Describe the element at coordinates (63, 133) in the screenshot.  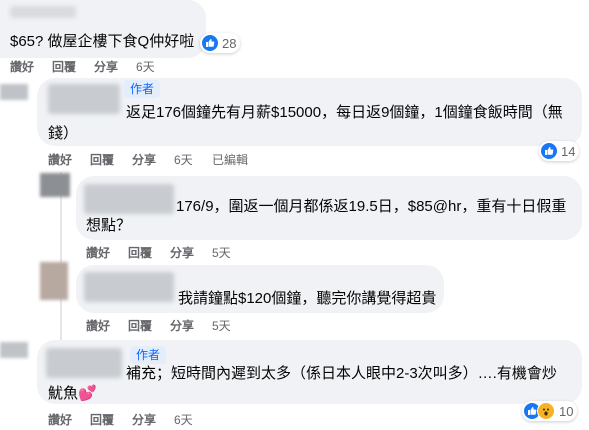
I see `comment-text-line: 錢）` at that location.